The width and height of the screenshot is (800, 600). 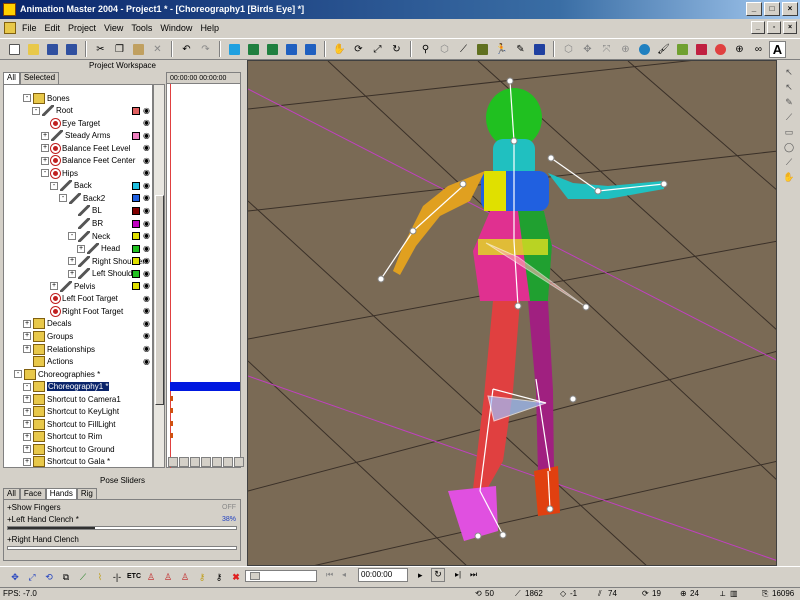 What do you see at coordinates (438, 575) in the screenshot?
I see `loop-icon: ↻` at bounding box center [438, 575].